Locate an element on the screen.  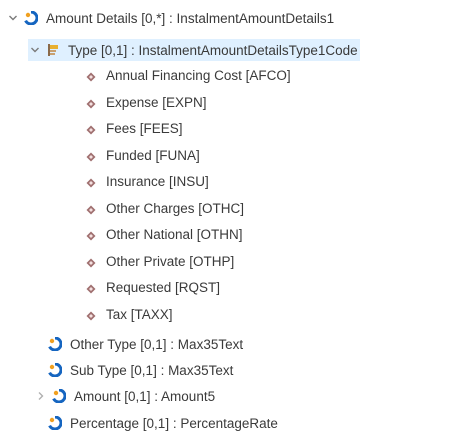
enum-item: Other Charges [OTHC] is located at coordinates (165, 208).